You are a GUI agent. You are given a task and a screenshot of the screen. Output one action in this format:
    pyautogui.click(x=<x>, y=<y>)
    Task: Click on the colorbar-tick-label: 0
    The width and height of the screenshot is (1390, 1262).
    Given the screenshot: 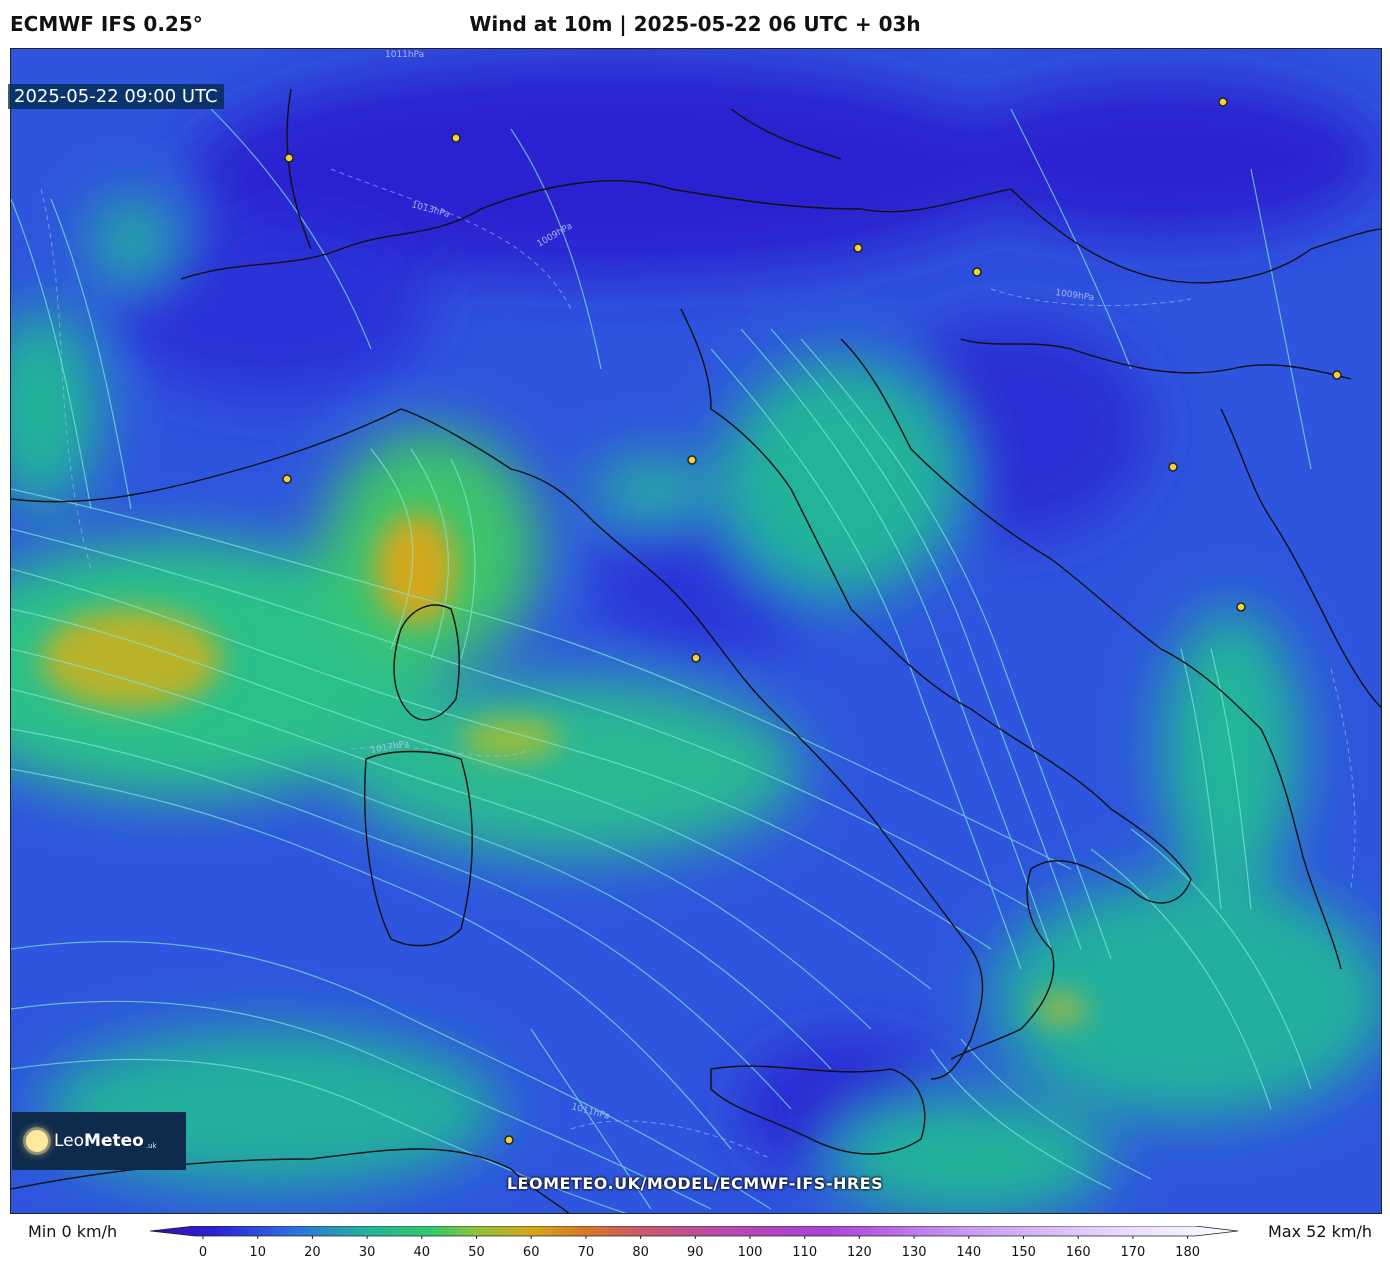 What is the action you would take?
    pyautogui.click(x=203, y=1252)
    